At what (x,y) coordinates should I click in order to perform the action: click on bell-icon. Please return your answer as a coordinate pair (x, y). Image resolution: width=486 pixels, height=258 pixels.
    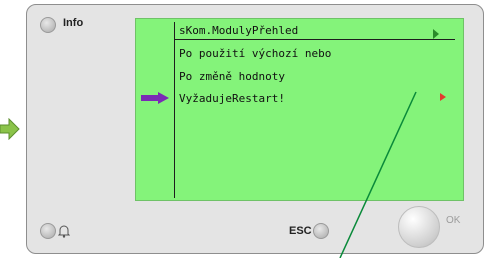
    Looking at the image, I should click on (64, 231).